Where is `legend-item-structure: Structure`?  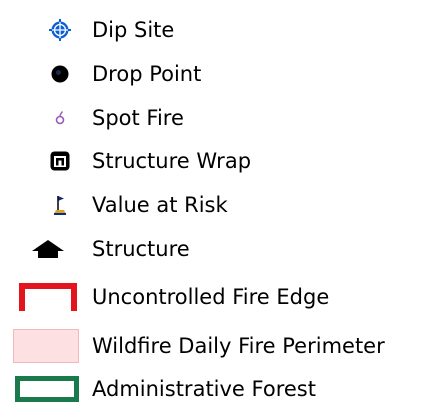
legend-item-structure: Structure is located at coordinates (212, 249).